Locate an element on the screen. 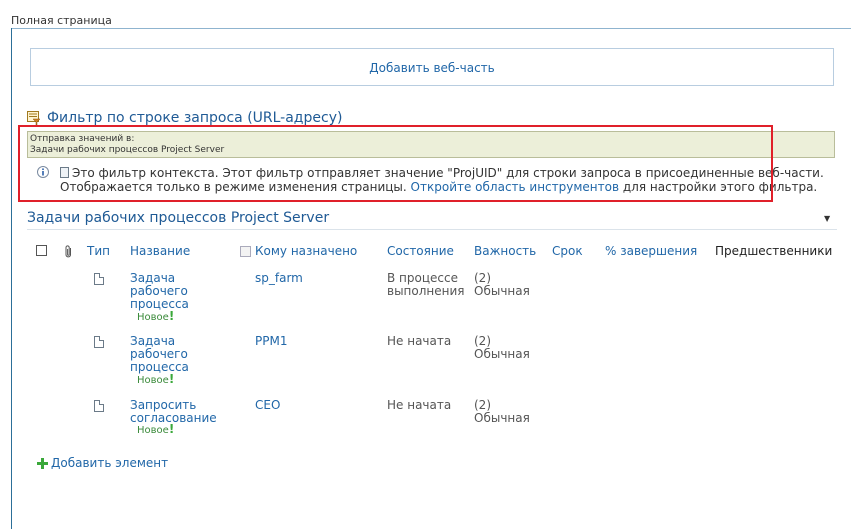 This screenshot has height=529, width=851. column-header-assigned: Кому назначено is located at coordinates (306, 251).